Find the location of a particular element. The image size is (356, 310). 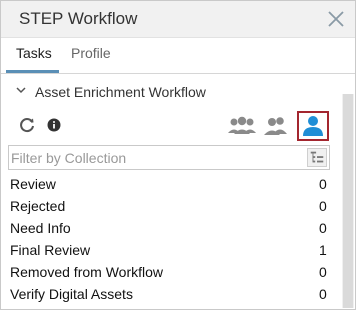

tree-view-icon is located at coordinates (317, 157).